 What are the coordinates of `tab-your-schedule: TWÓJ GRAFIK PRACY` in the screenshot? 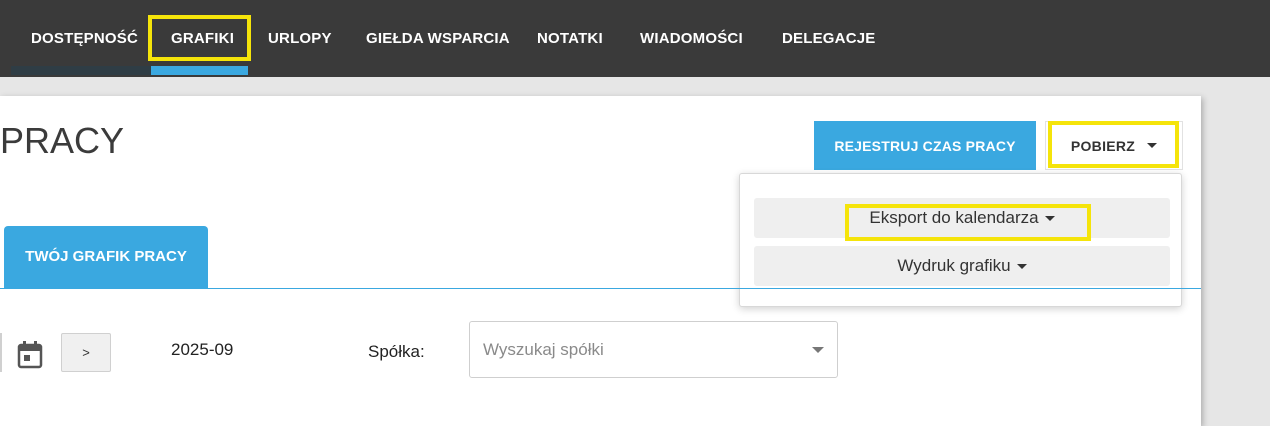 It's located at (106, 257).